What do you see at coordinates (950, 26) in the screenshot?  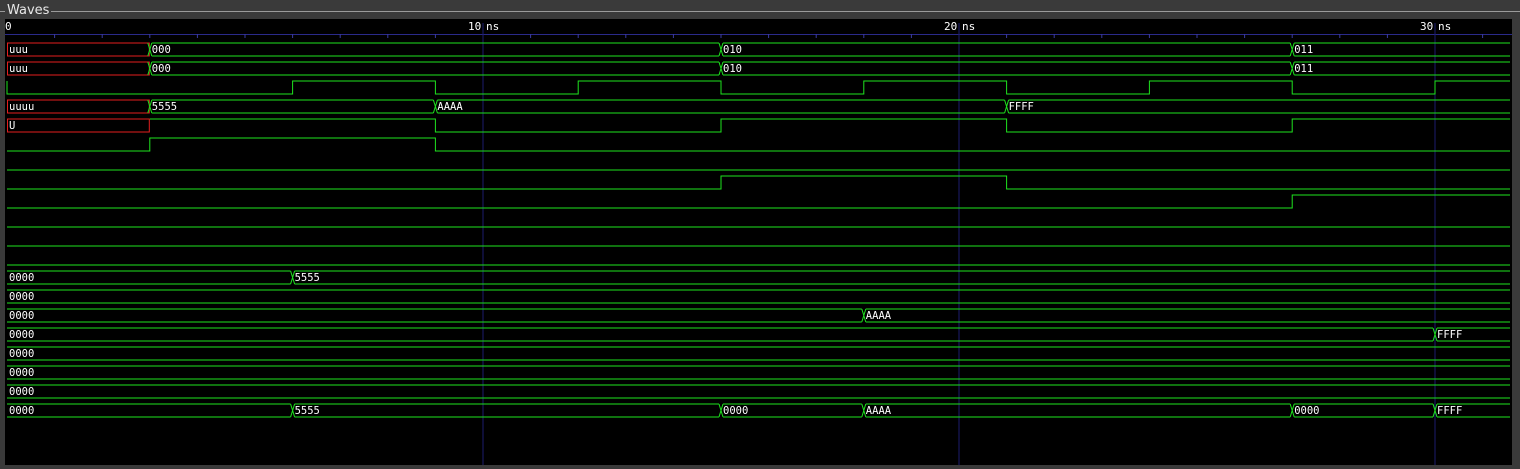 I see `ruler-tick-label: 20` at bounding box center [950, 26].